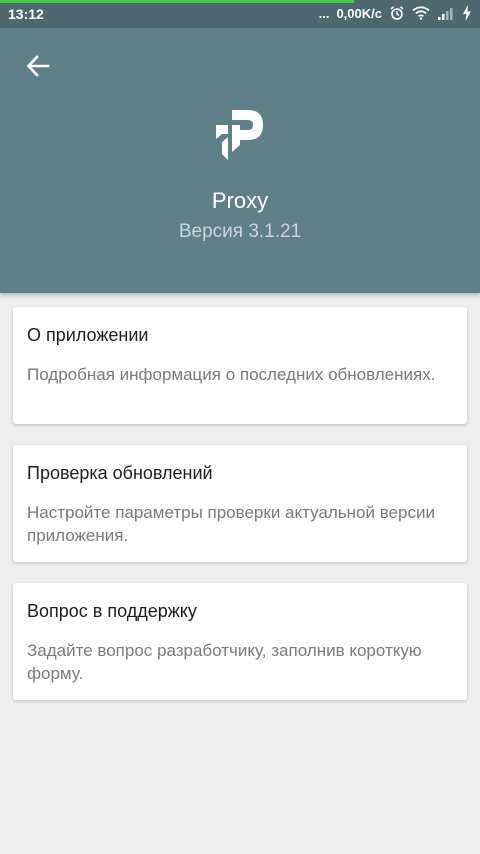 The height and width of the screenshot is (854, 480). I want to click on back-button, so click(38, 68).